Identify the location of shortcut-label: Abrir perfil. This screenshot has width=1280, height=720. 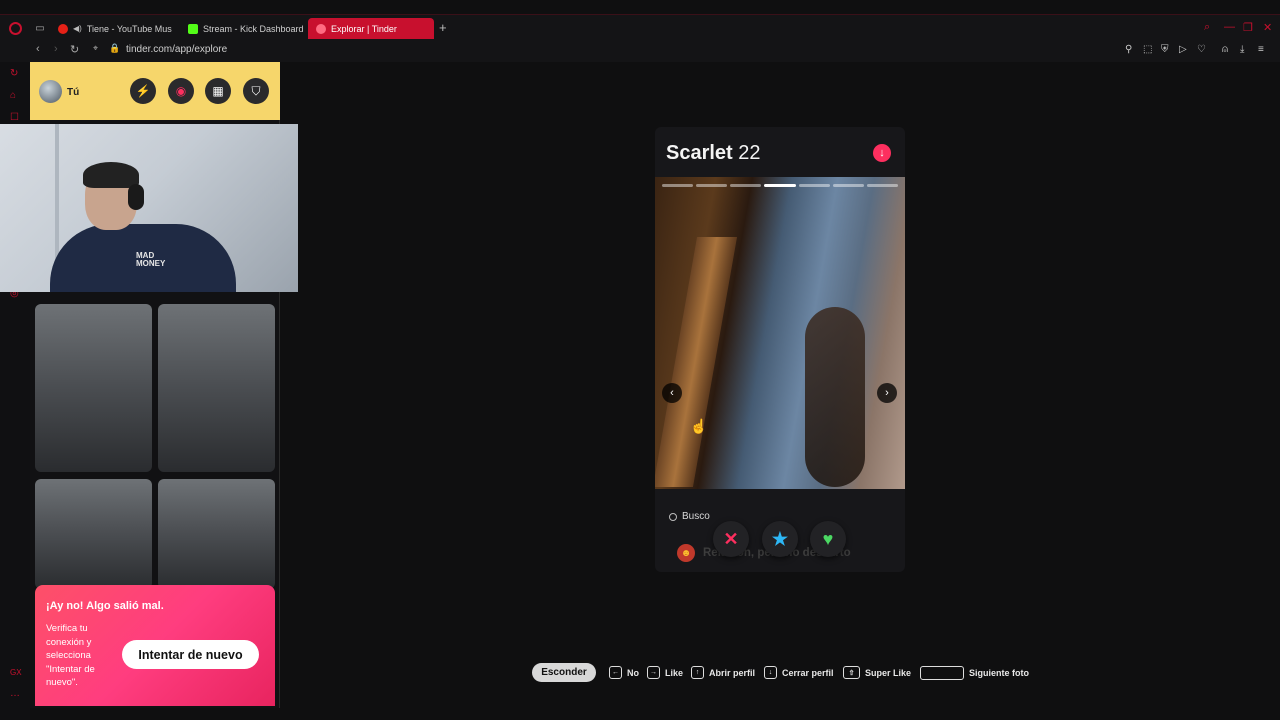
(732, 672).